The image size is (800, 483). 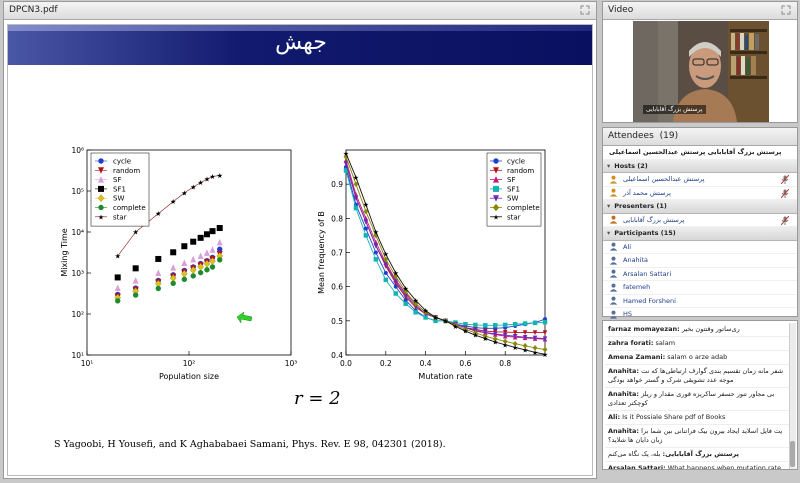 I want to click on attendee-label: Hamed Forsheni, so click(x=649, y=300).